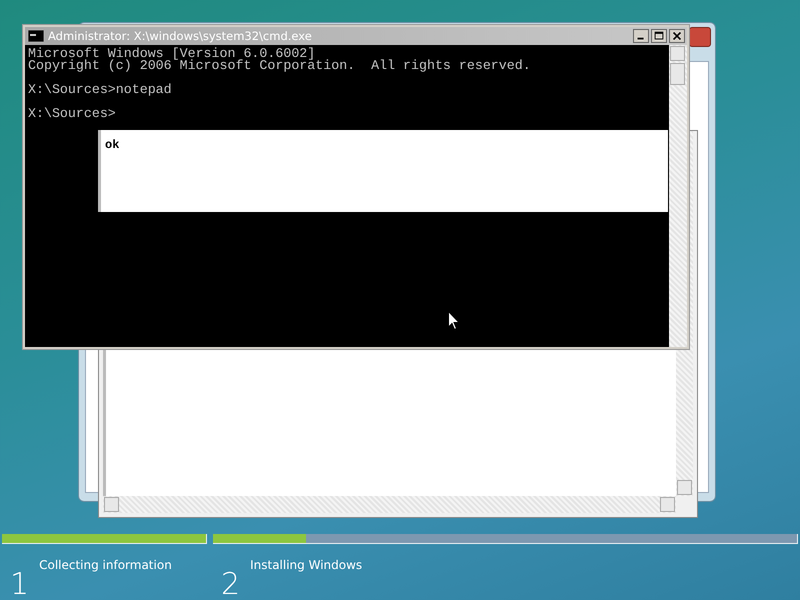 This screenshot has width=800, height=600. Describe the element at coordinates (20, 585) in the screenshot. I see `step-number: 1` at that location.